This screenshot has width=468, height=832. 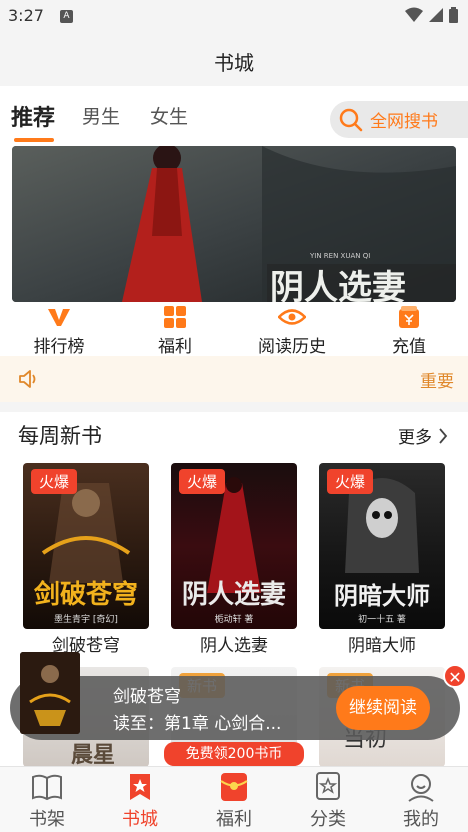 What do you see at coordinates (404, 122) in the screenshot?
I see `search-label: 全网搜书` at bounding box center [404, 122].